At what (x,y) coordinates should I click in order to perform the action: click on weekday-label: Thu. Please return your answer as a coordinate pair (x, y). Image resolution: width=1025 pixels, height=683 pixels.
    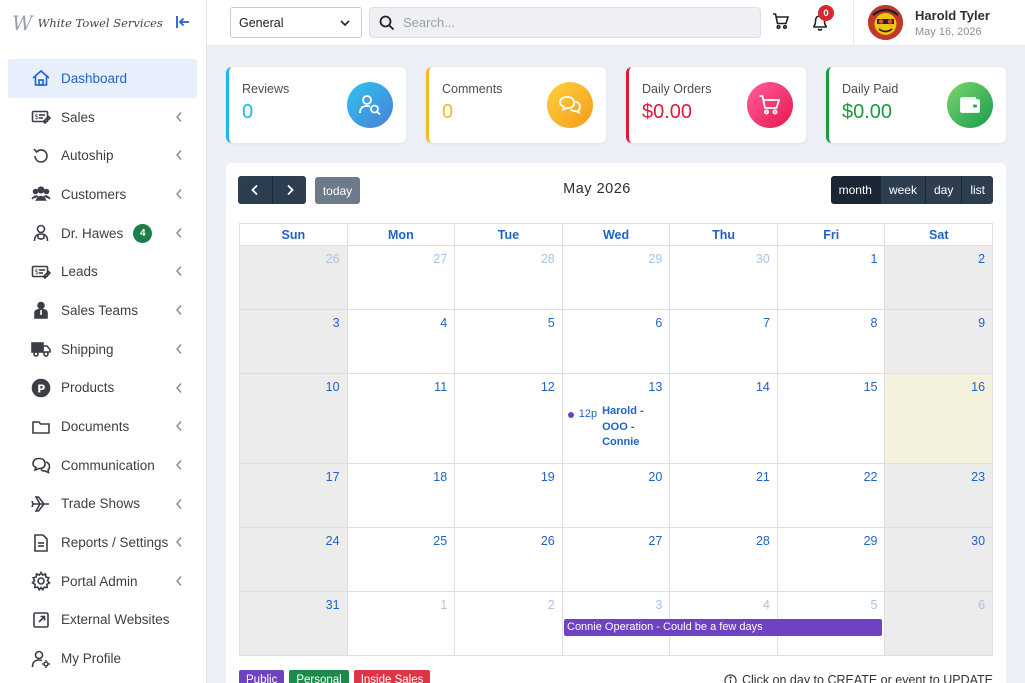
    Looking at the image, I should click on (724, 235).